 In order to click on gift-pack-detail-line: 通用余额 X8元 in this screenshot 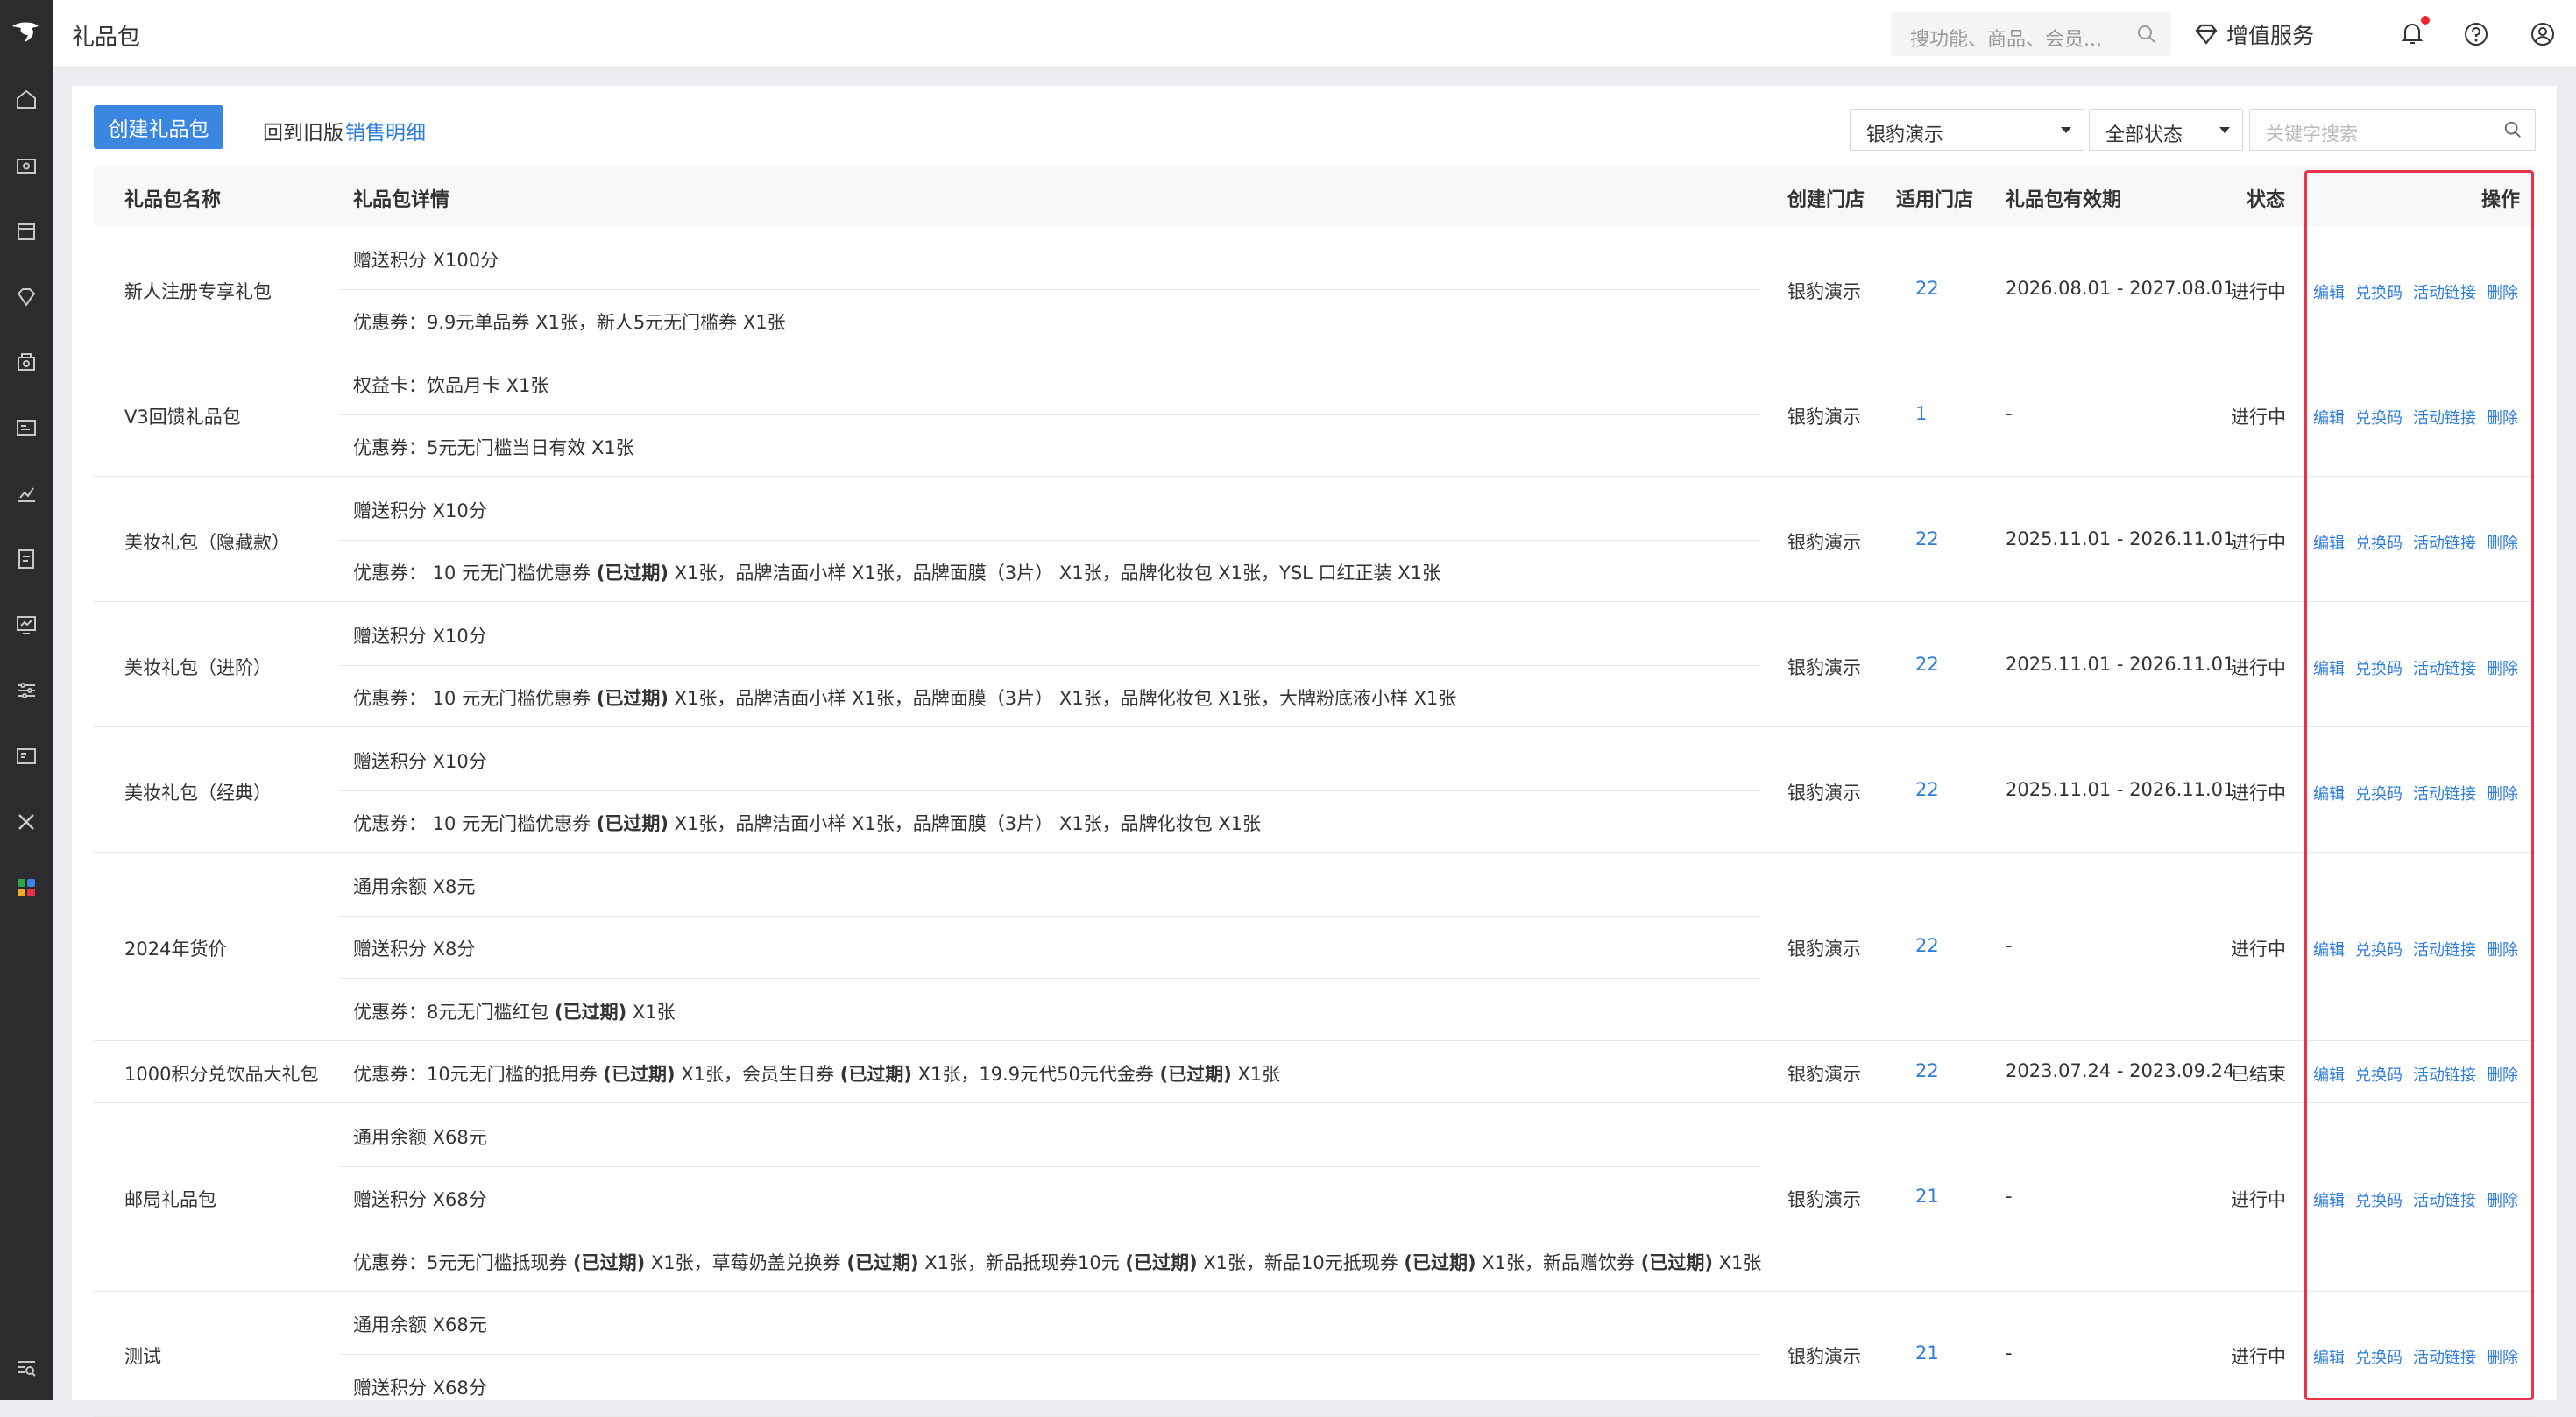, I will do `click(414, 886)`.